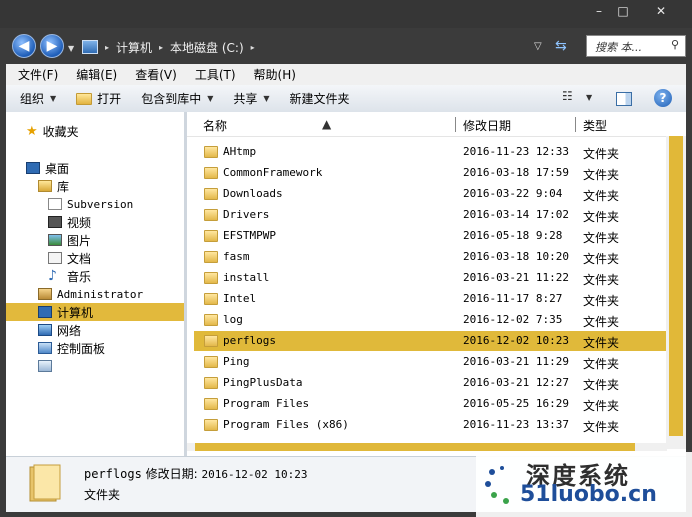  What do you see at coordinates (567, 96) in the screenshot?
I see `view-options-icon: ☷` at bounding box center [567, 96].